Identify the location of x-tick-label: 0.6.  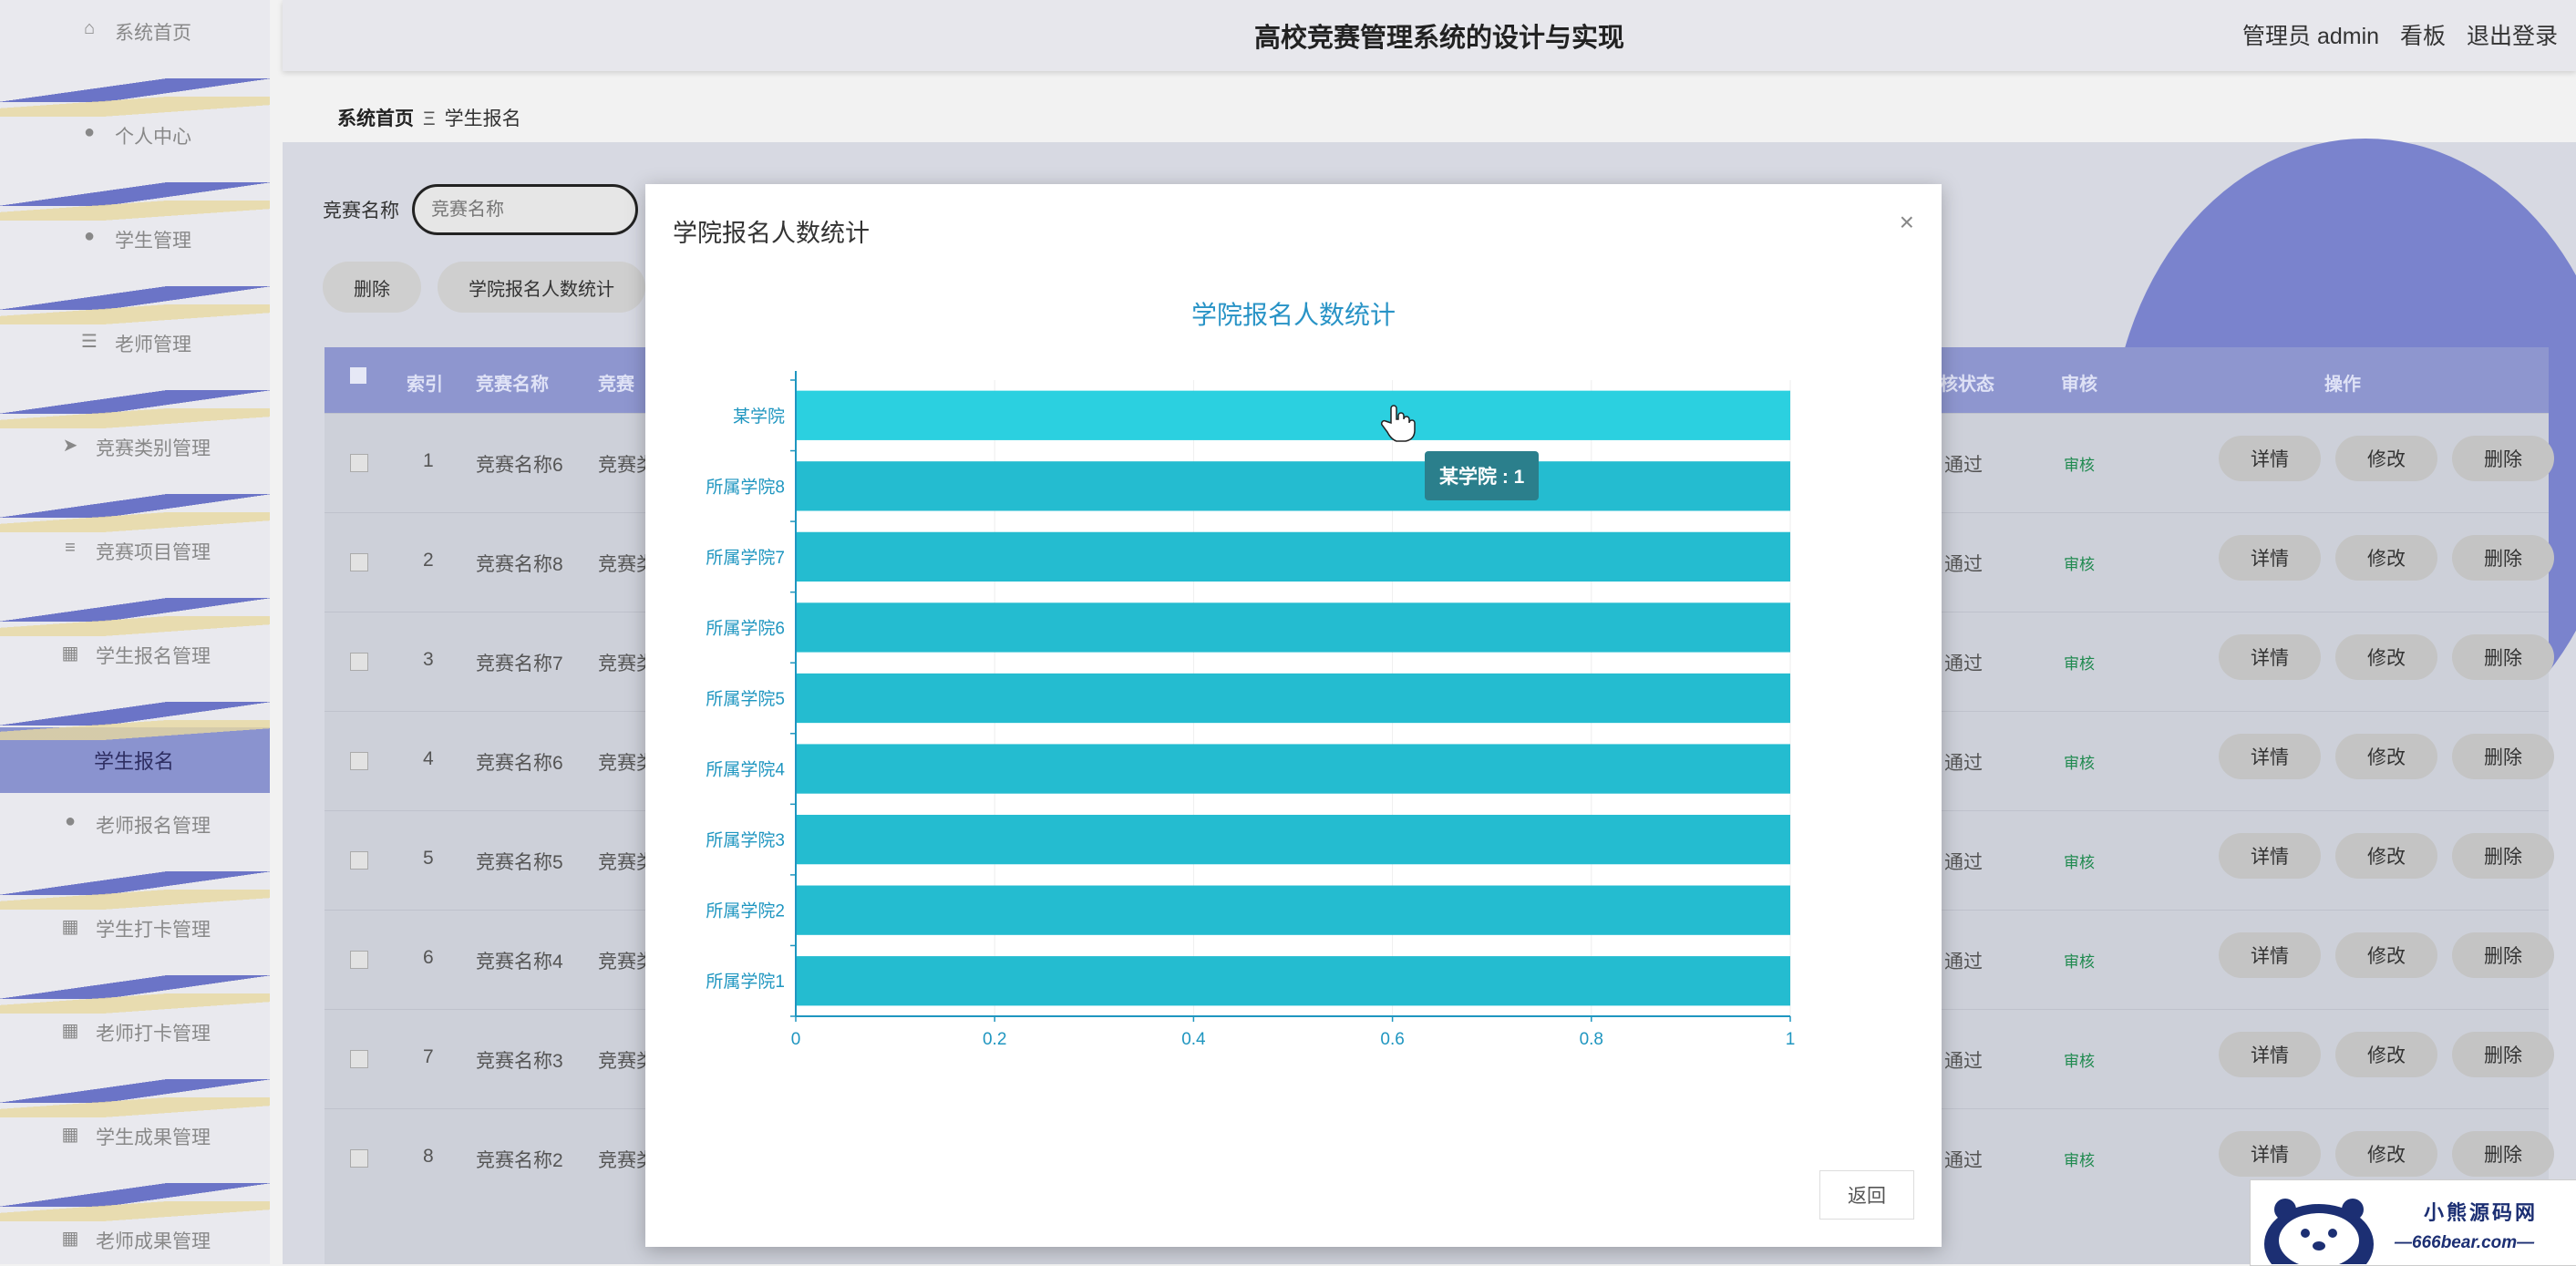
(1392, 1039).